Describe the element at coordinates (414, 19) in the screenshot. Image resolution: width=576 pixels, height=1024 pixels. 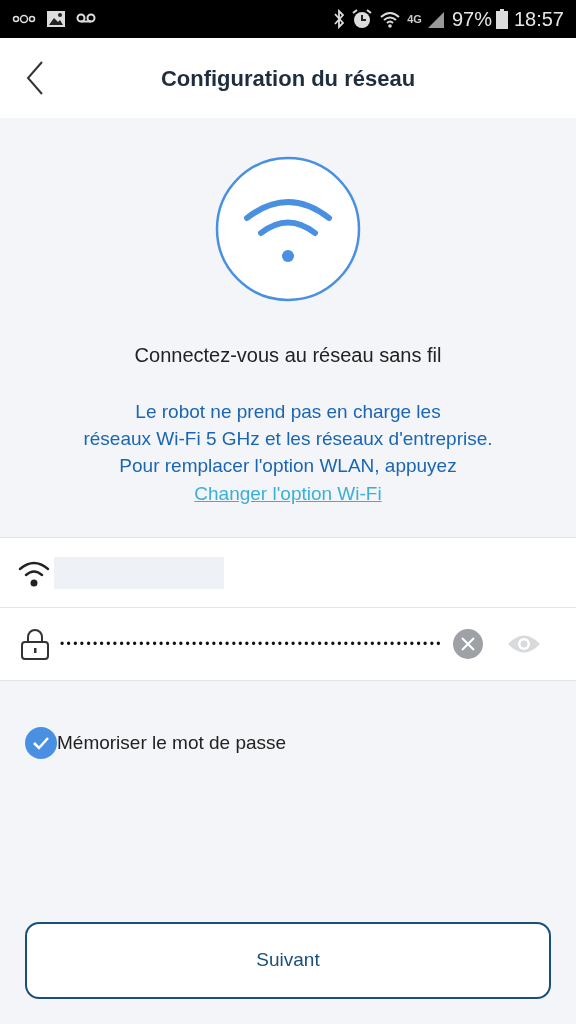
I see `network-type-label: 4G` at that location.